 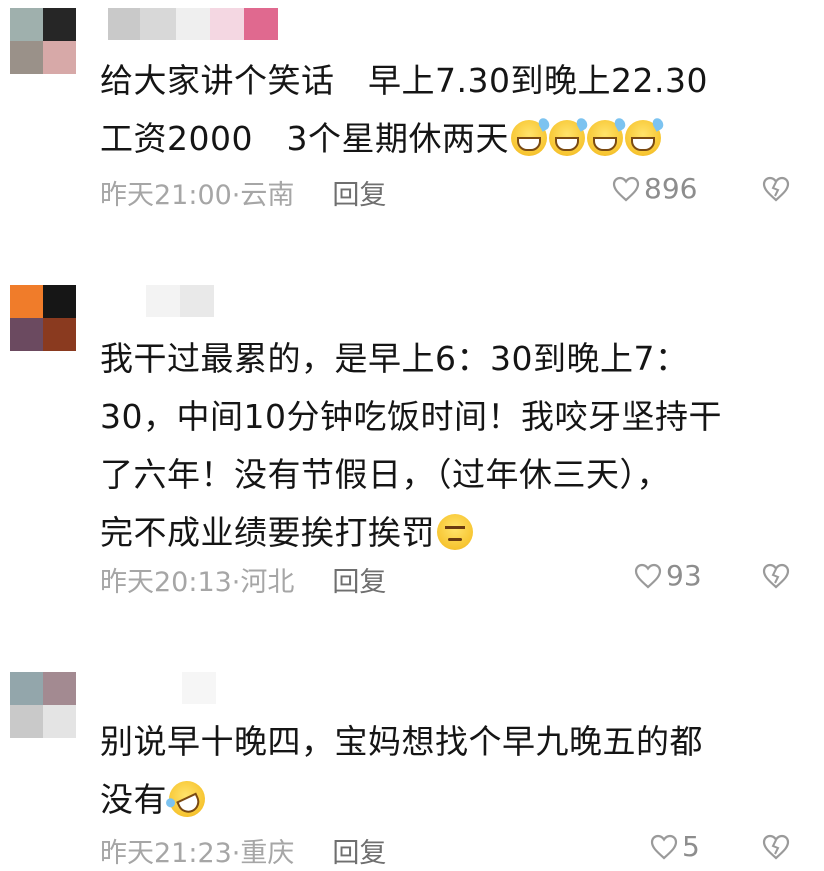 What do you see at coordinates (450, 850) in the screenshot?
I see `comment-meta: 昨天21:23·重庆 回复 5` at bounding box center [450, 850].